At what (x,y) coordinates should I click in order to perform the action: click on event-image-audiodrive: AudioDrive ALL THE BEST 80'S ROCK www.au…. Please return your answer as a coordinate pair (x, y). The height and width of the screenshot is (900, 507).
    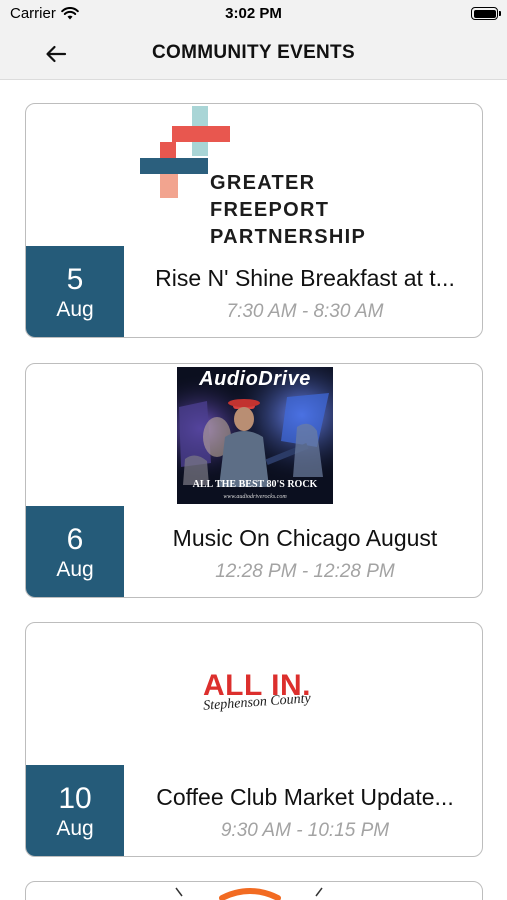
    Looking at the image, I should click on (254, 435).